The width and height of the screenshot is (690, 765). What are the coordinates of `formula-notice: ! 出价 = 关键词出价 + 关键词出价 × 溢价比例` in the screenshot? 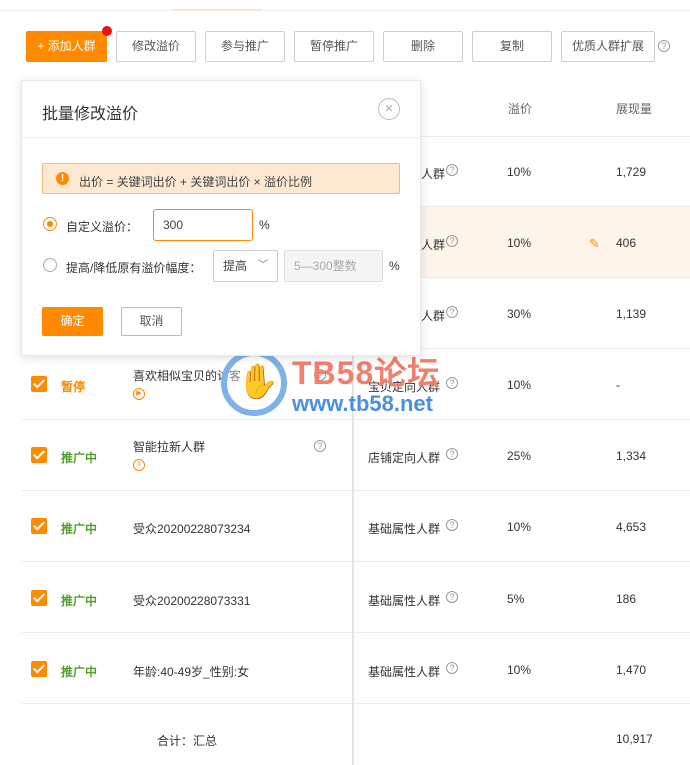 It's located at (221, 178).